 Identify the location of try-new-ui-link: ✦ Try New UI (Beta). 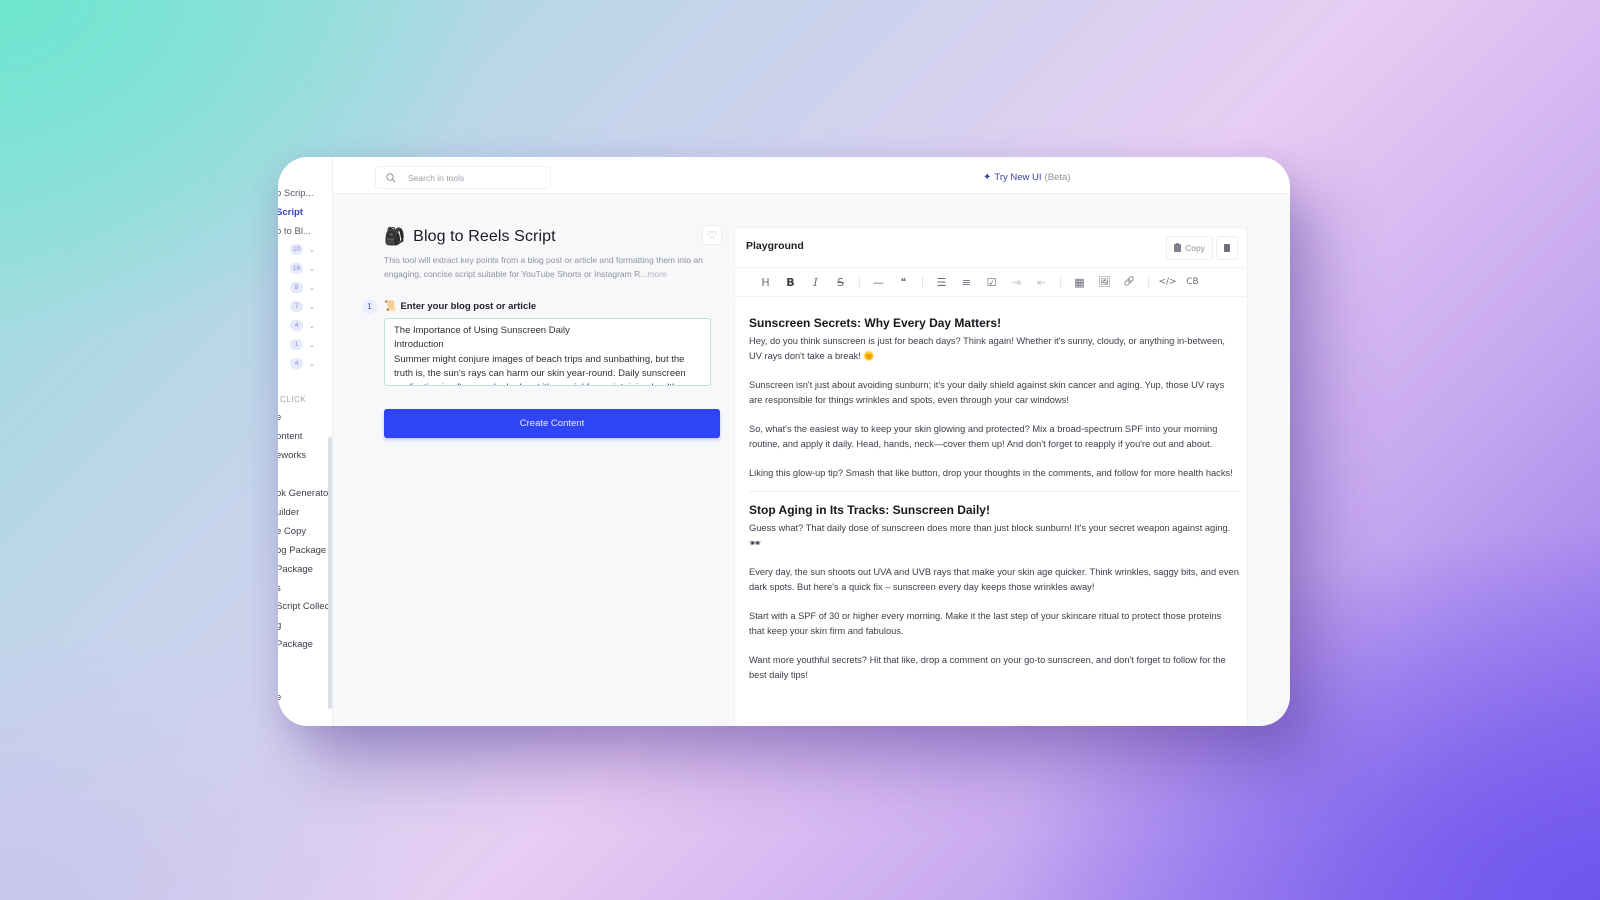
(1026, 177).